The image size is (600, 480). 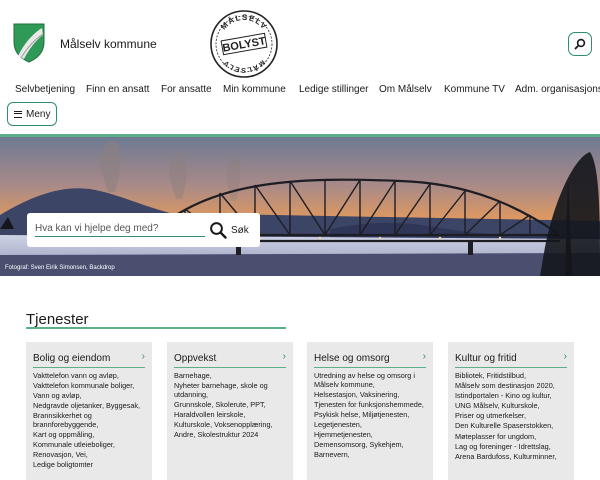 I want to click on nav-kommune-tv: Kommune TV, so click(x=474, y=89).